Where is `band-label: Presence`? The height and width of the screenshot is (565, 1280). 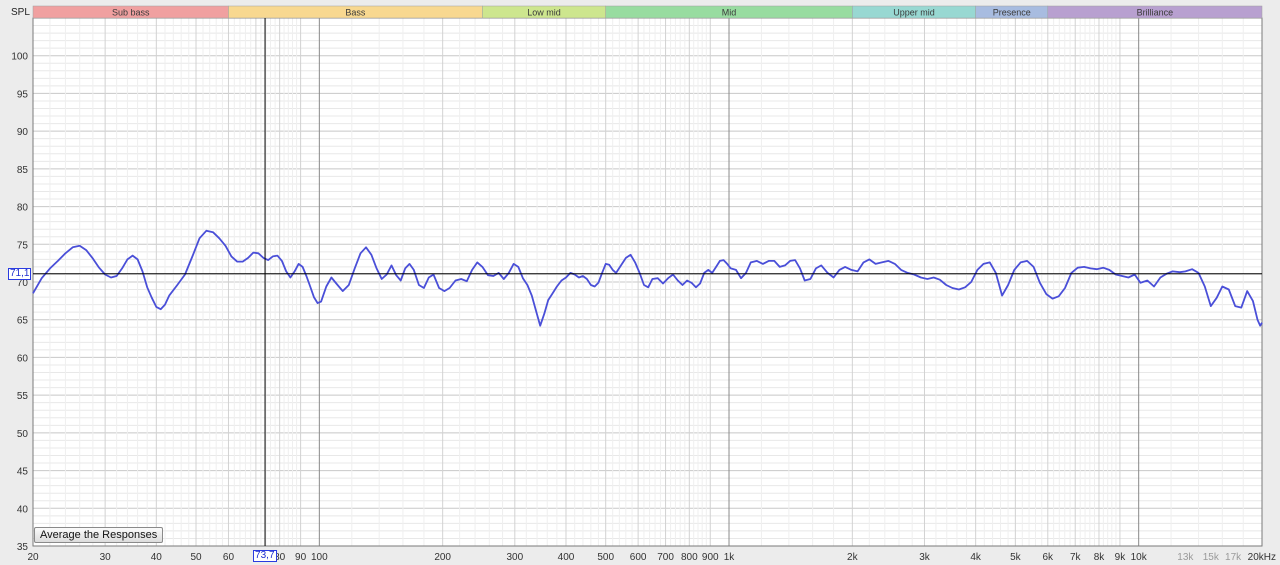
band-label: Presence is located at coordinates (1012, 13).